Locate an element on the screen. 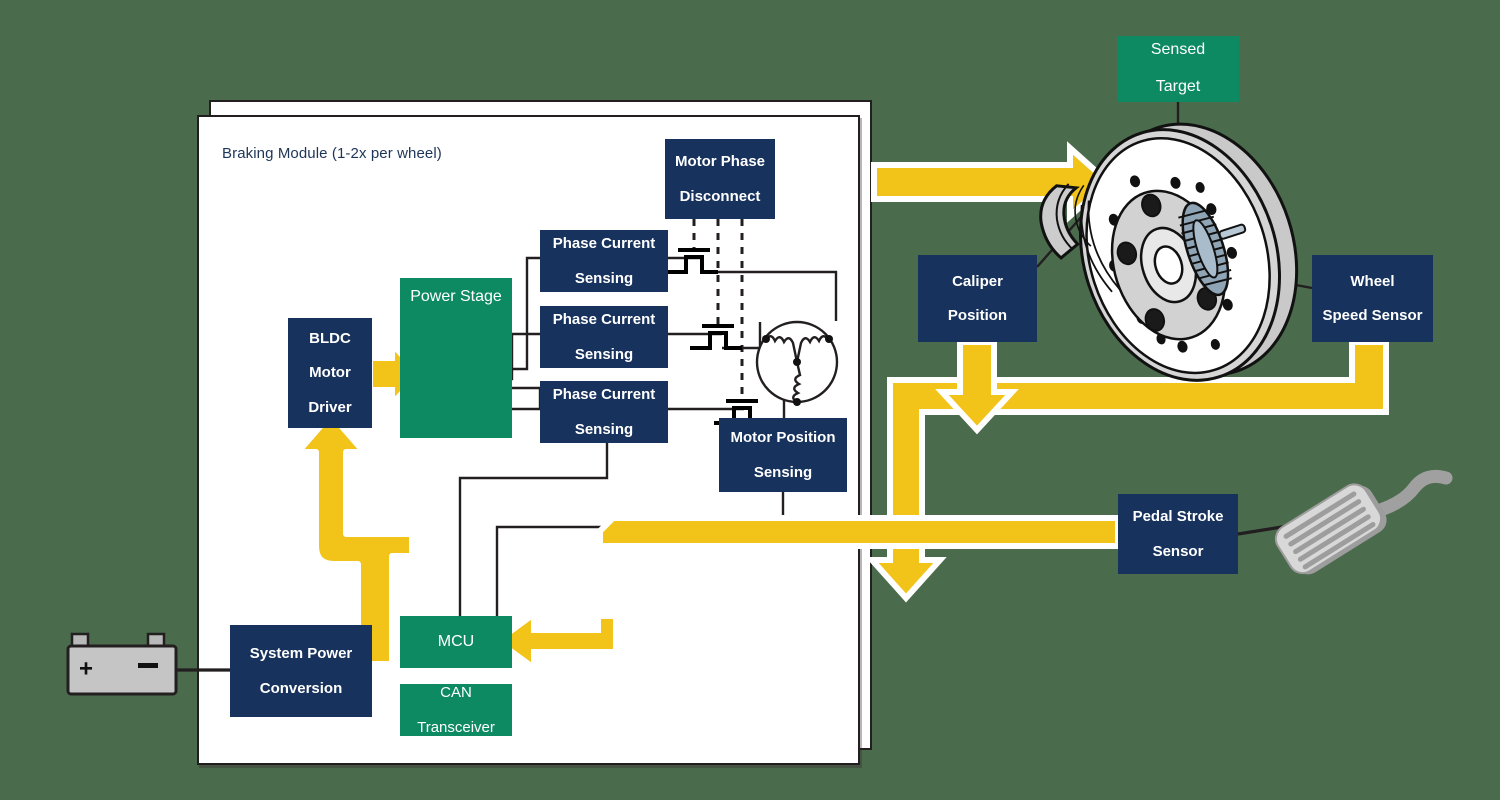 The image size is (1500, 800). brake-pedal-illustration is located at coordinates (1363, 522).